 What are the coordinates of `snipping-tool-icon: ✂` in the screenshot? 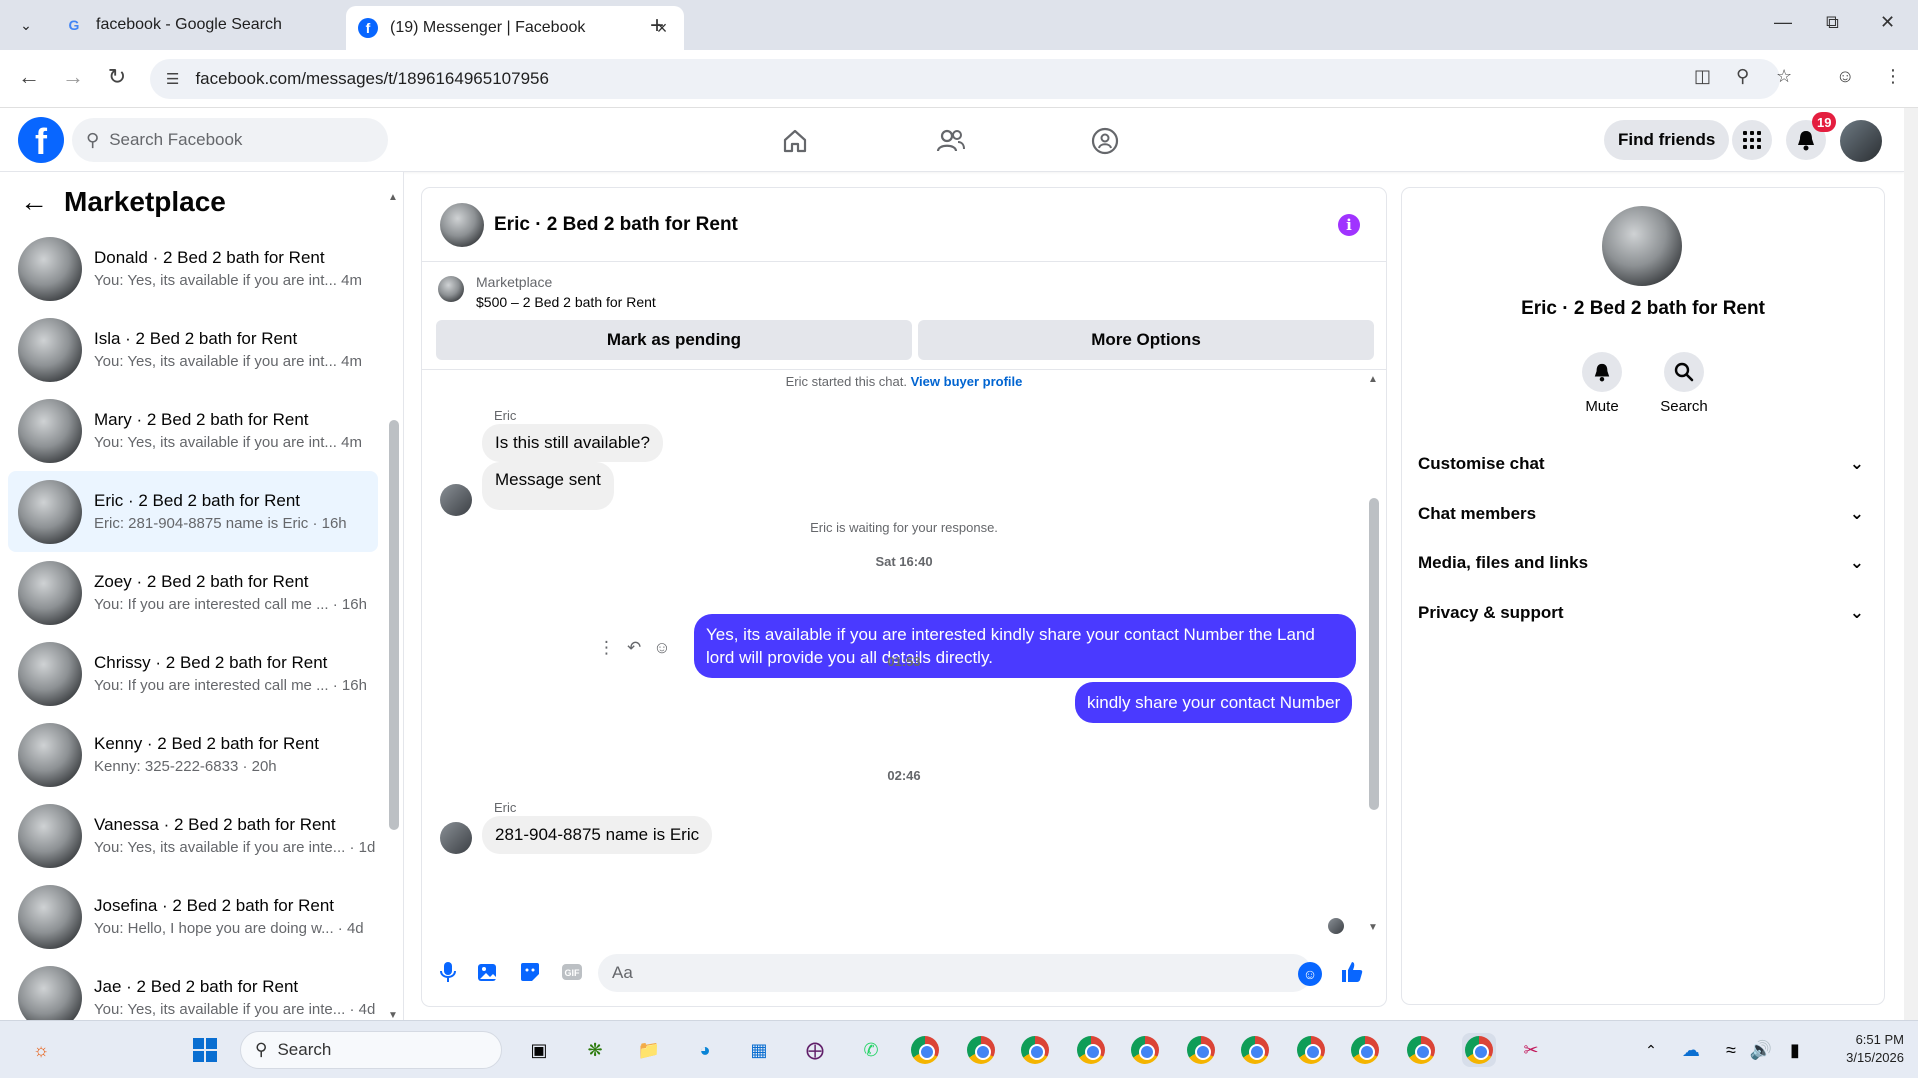 It's located at (1531, 1050).